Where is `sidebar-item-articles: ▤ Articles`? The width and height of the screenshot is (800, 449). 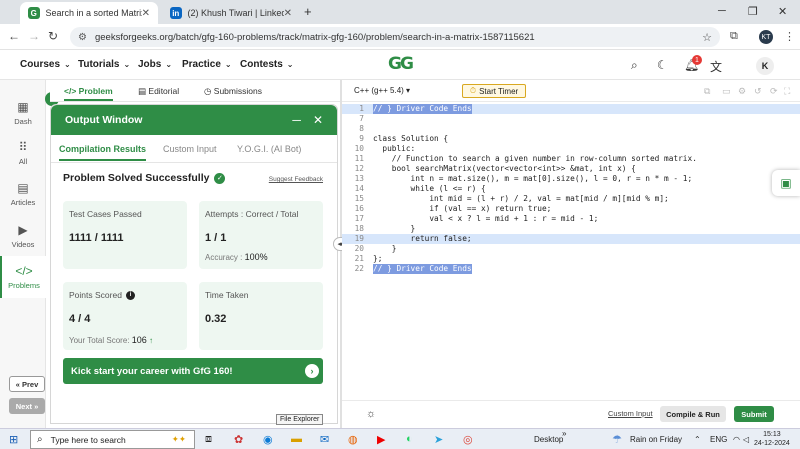 sidebar-item-articles: ▤ Articles is located at coordinates (23, 194).